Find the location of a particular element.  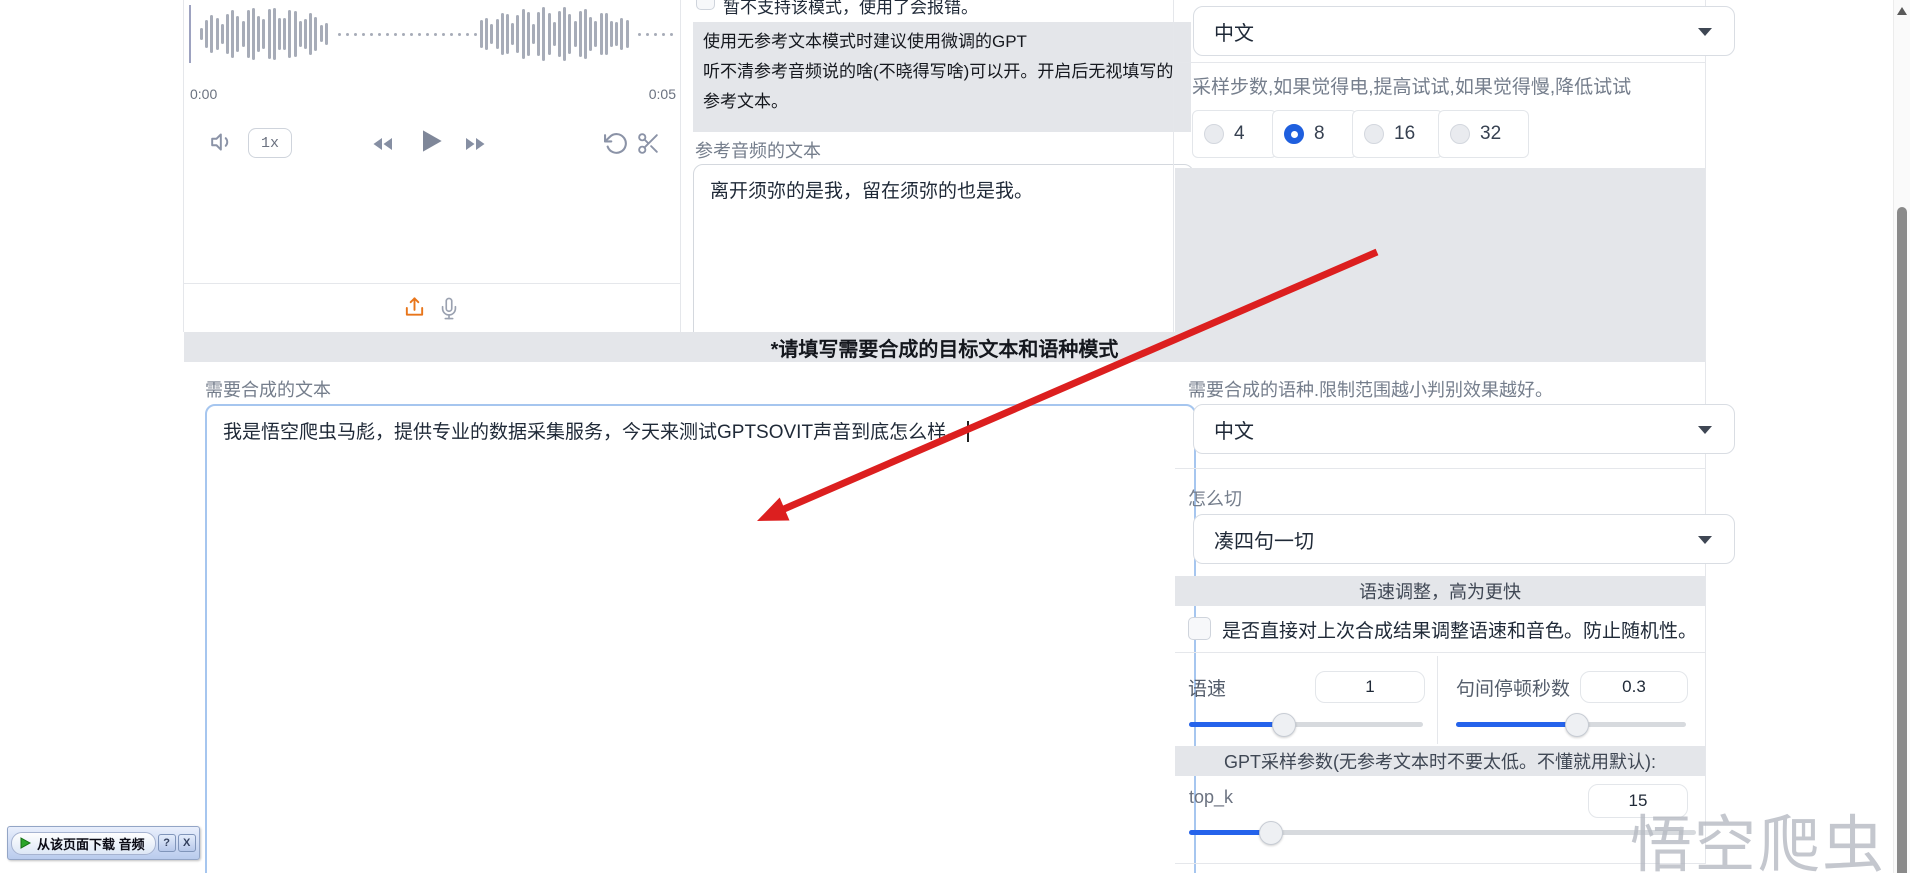

fast-forward-icon is located at coordinates (475, 144).